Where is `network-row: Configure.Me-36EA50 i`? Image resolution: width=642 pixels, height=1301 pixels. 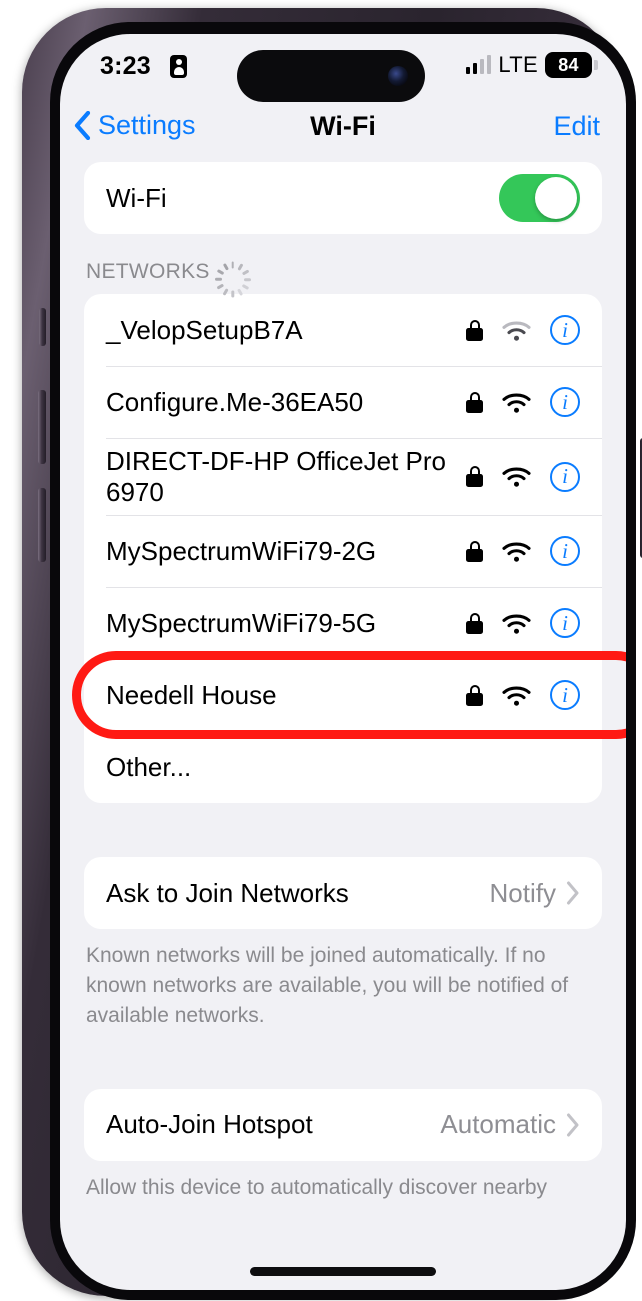 network-row: Configure.Me-36EA50 i is located at coordinates (343, 402).